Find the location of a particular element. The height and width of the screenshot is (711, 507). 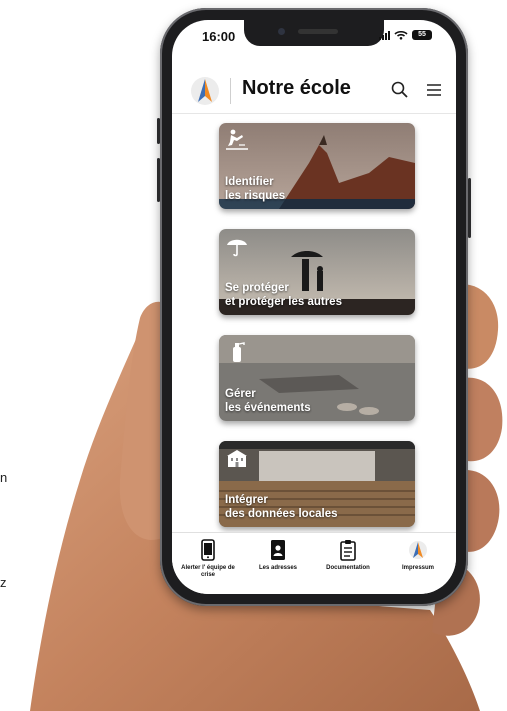

card-label-line2: les événements is located at coordinates (268, 408).